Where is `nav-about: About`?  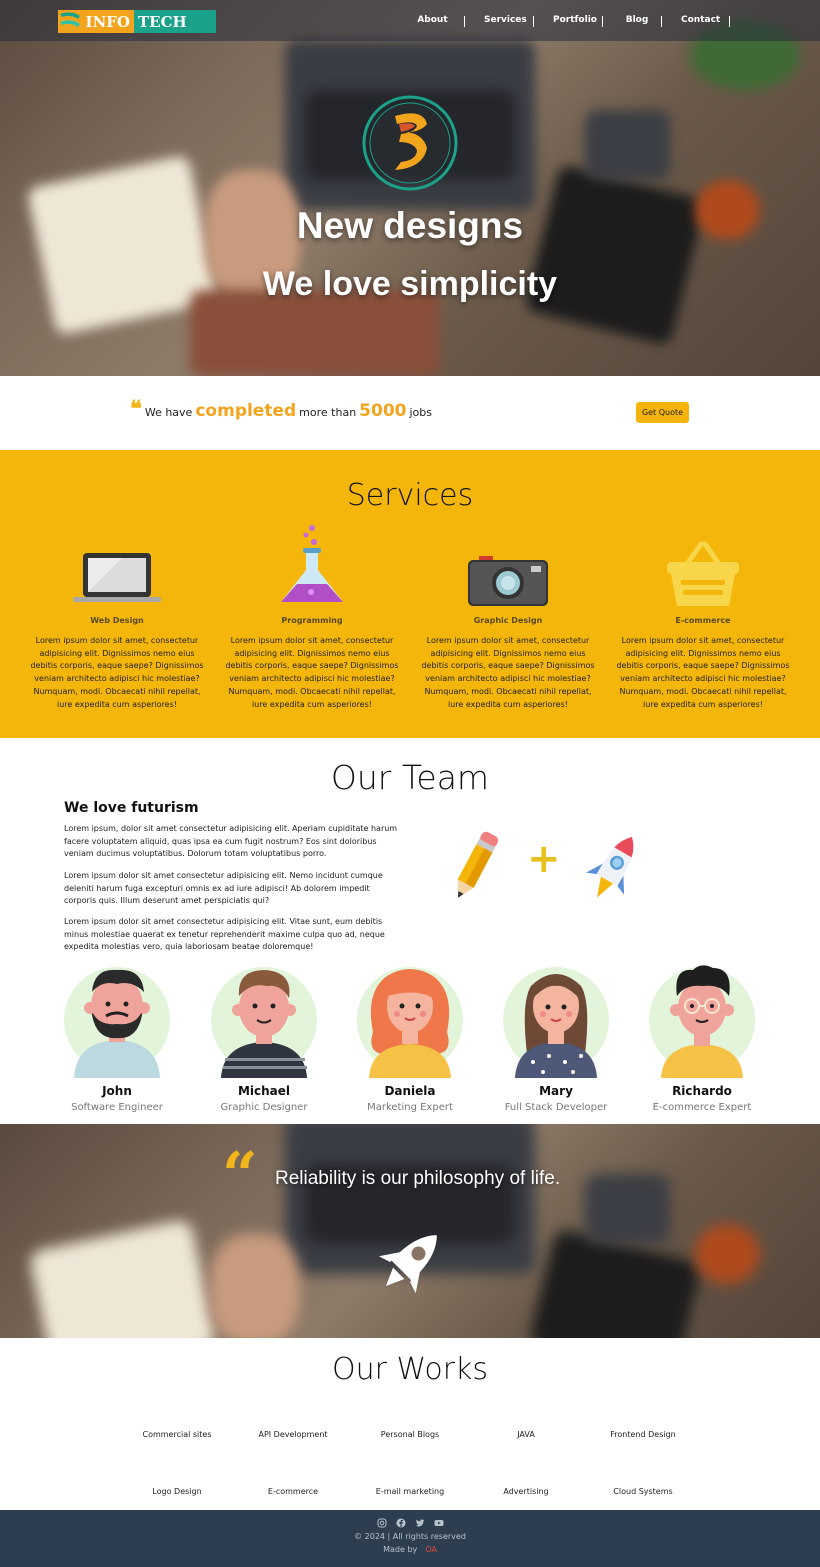 nav-about: About is located at coordinates (432, 21).